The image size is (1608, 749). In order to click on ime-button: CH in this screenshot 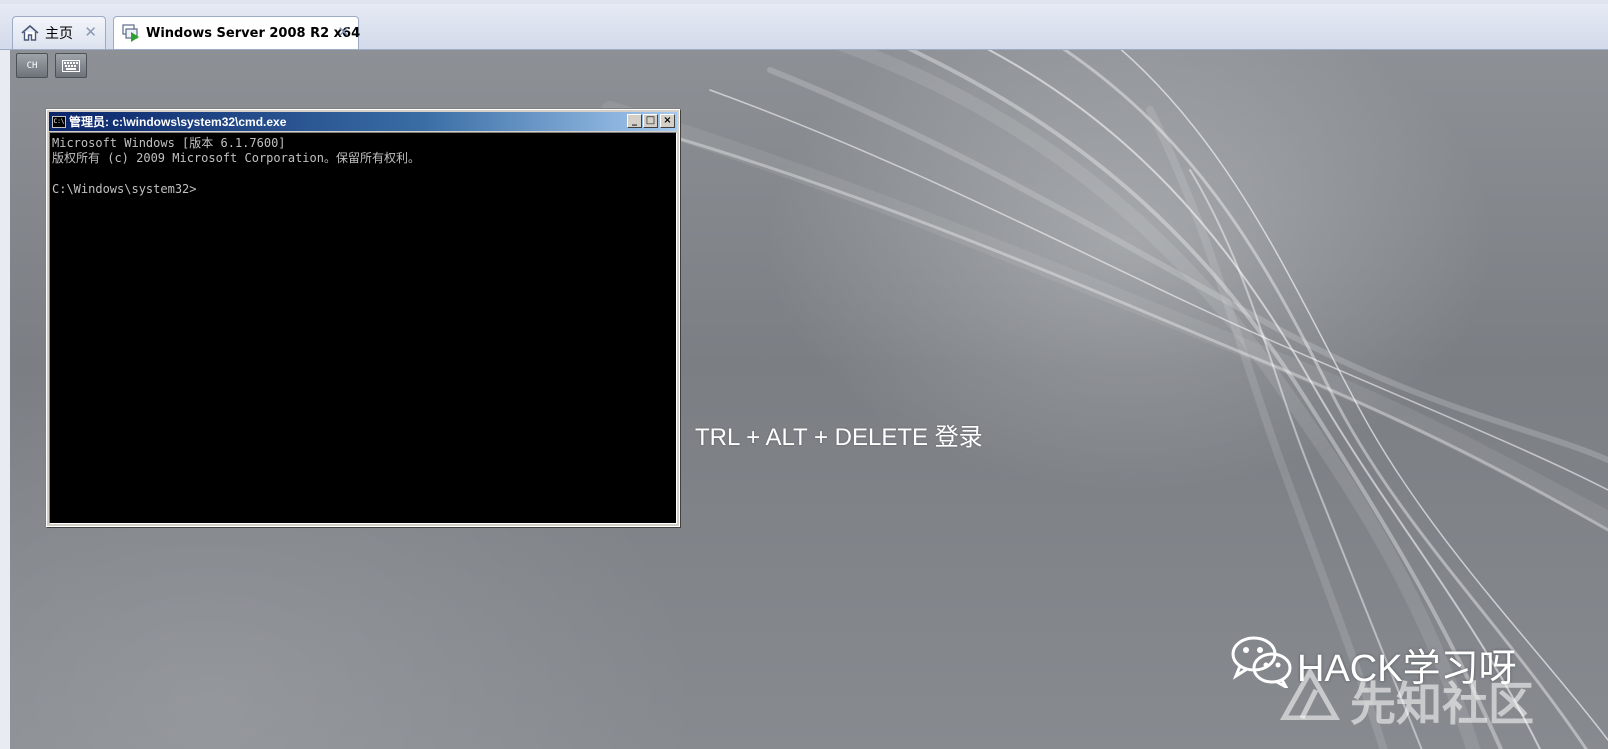, I will do `click(32, 65)`.